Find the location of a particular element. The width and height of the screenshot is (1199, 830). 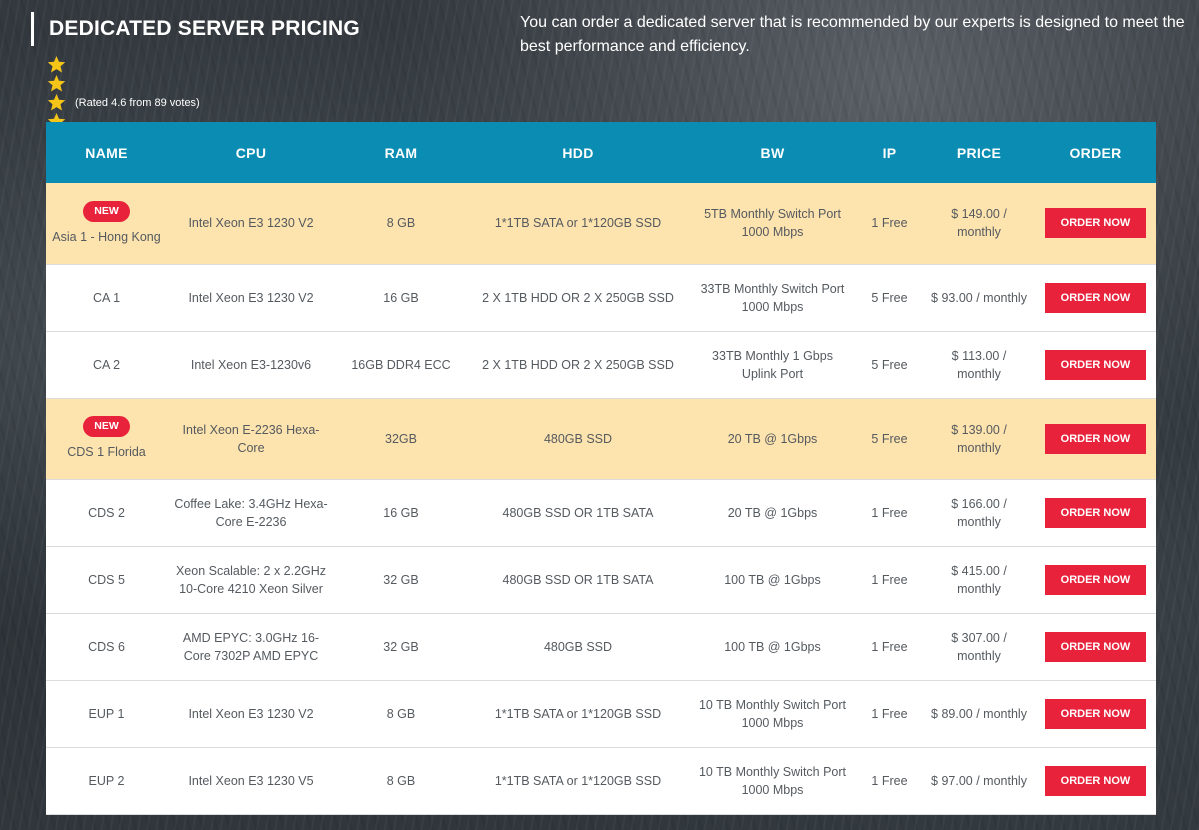

price-cell: $ 113.00 / monthly is located at coordinates (979, 364).